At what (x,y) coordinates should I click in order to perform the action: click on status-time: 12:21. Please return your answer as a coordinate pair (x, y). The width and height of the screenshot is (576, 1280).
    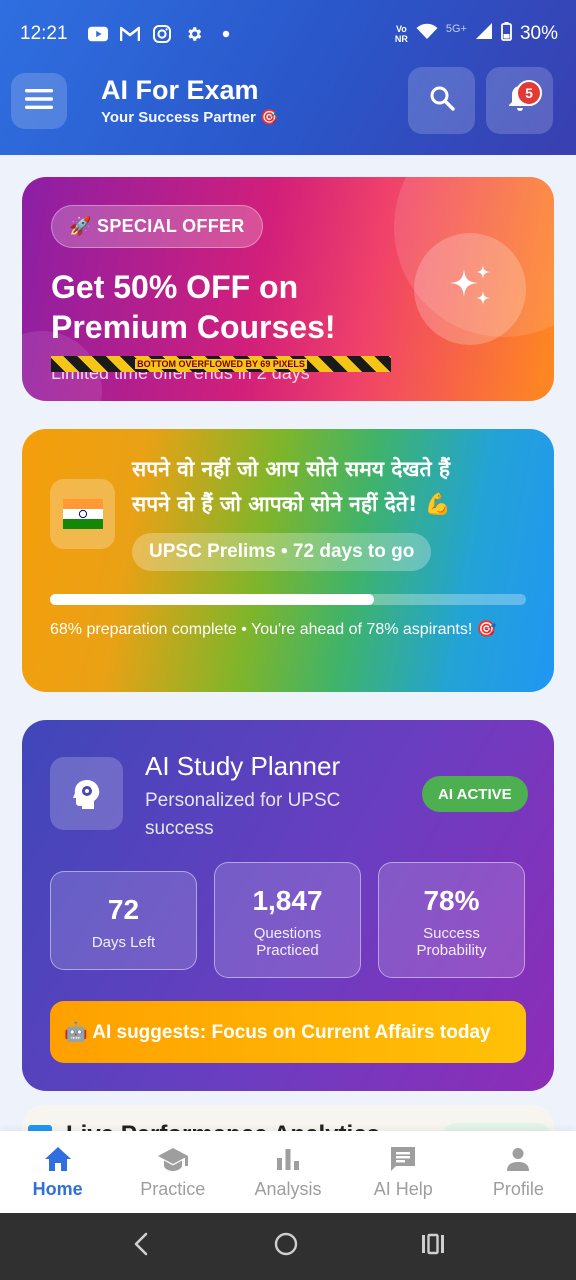
    Looking at the image, I should click on (44, 33).